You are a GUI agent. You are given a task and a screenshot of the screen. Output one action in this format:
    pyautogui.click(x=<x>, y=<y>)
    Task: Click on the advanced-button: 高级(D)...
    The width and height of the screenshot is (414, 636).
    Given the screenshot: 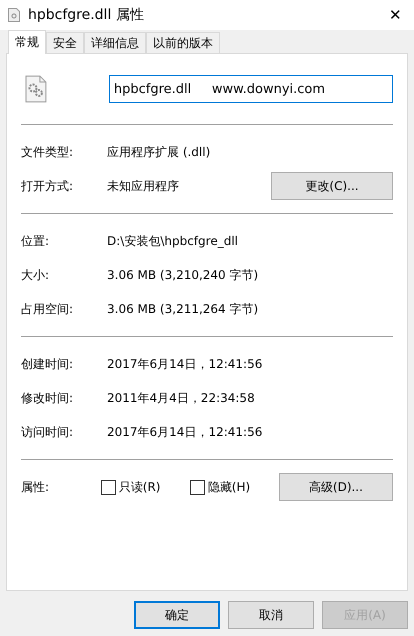 What is the action you would take?
    pyautogui.click(x=335, y=487)
    